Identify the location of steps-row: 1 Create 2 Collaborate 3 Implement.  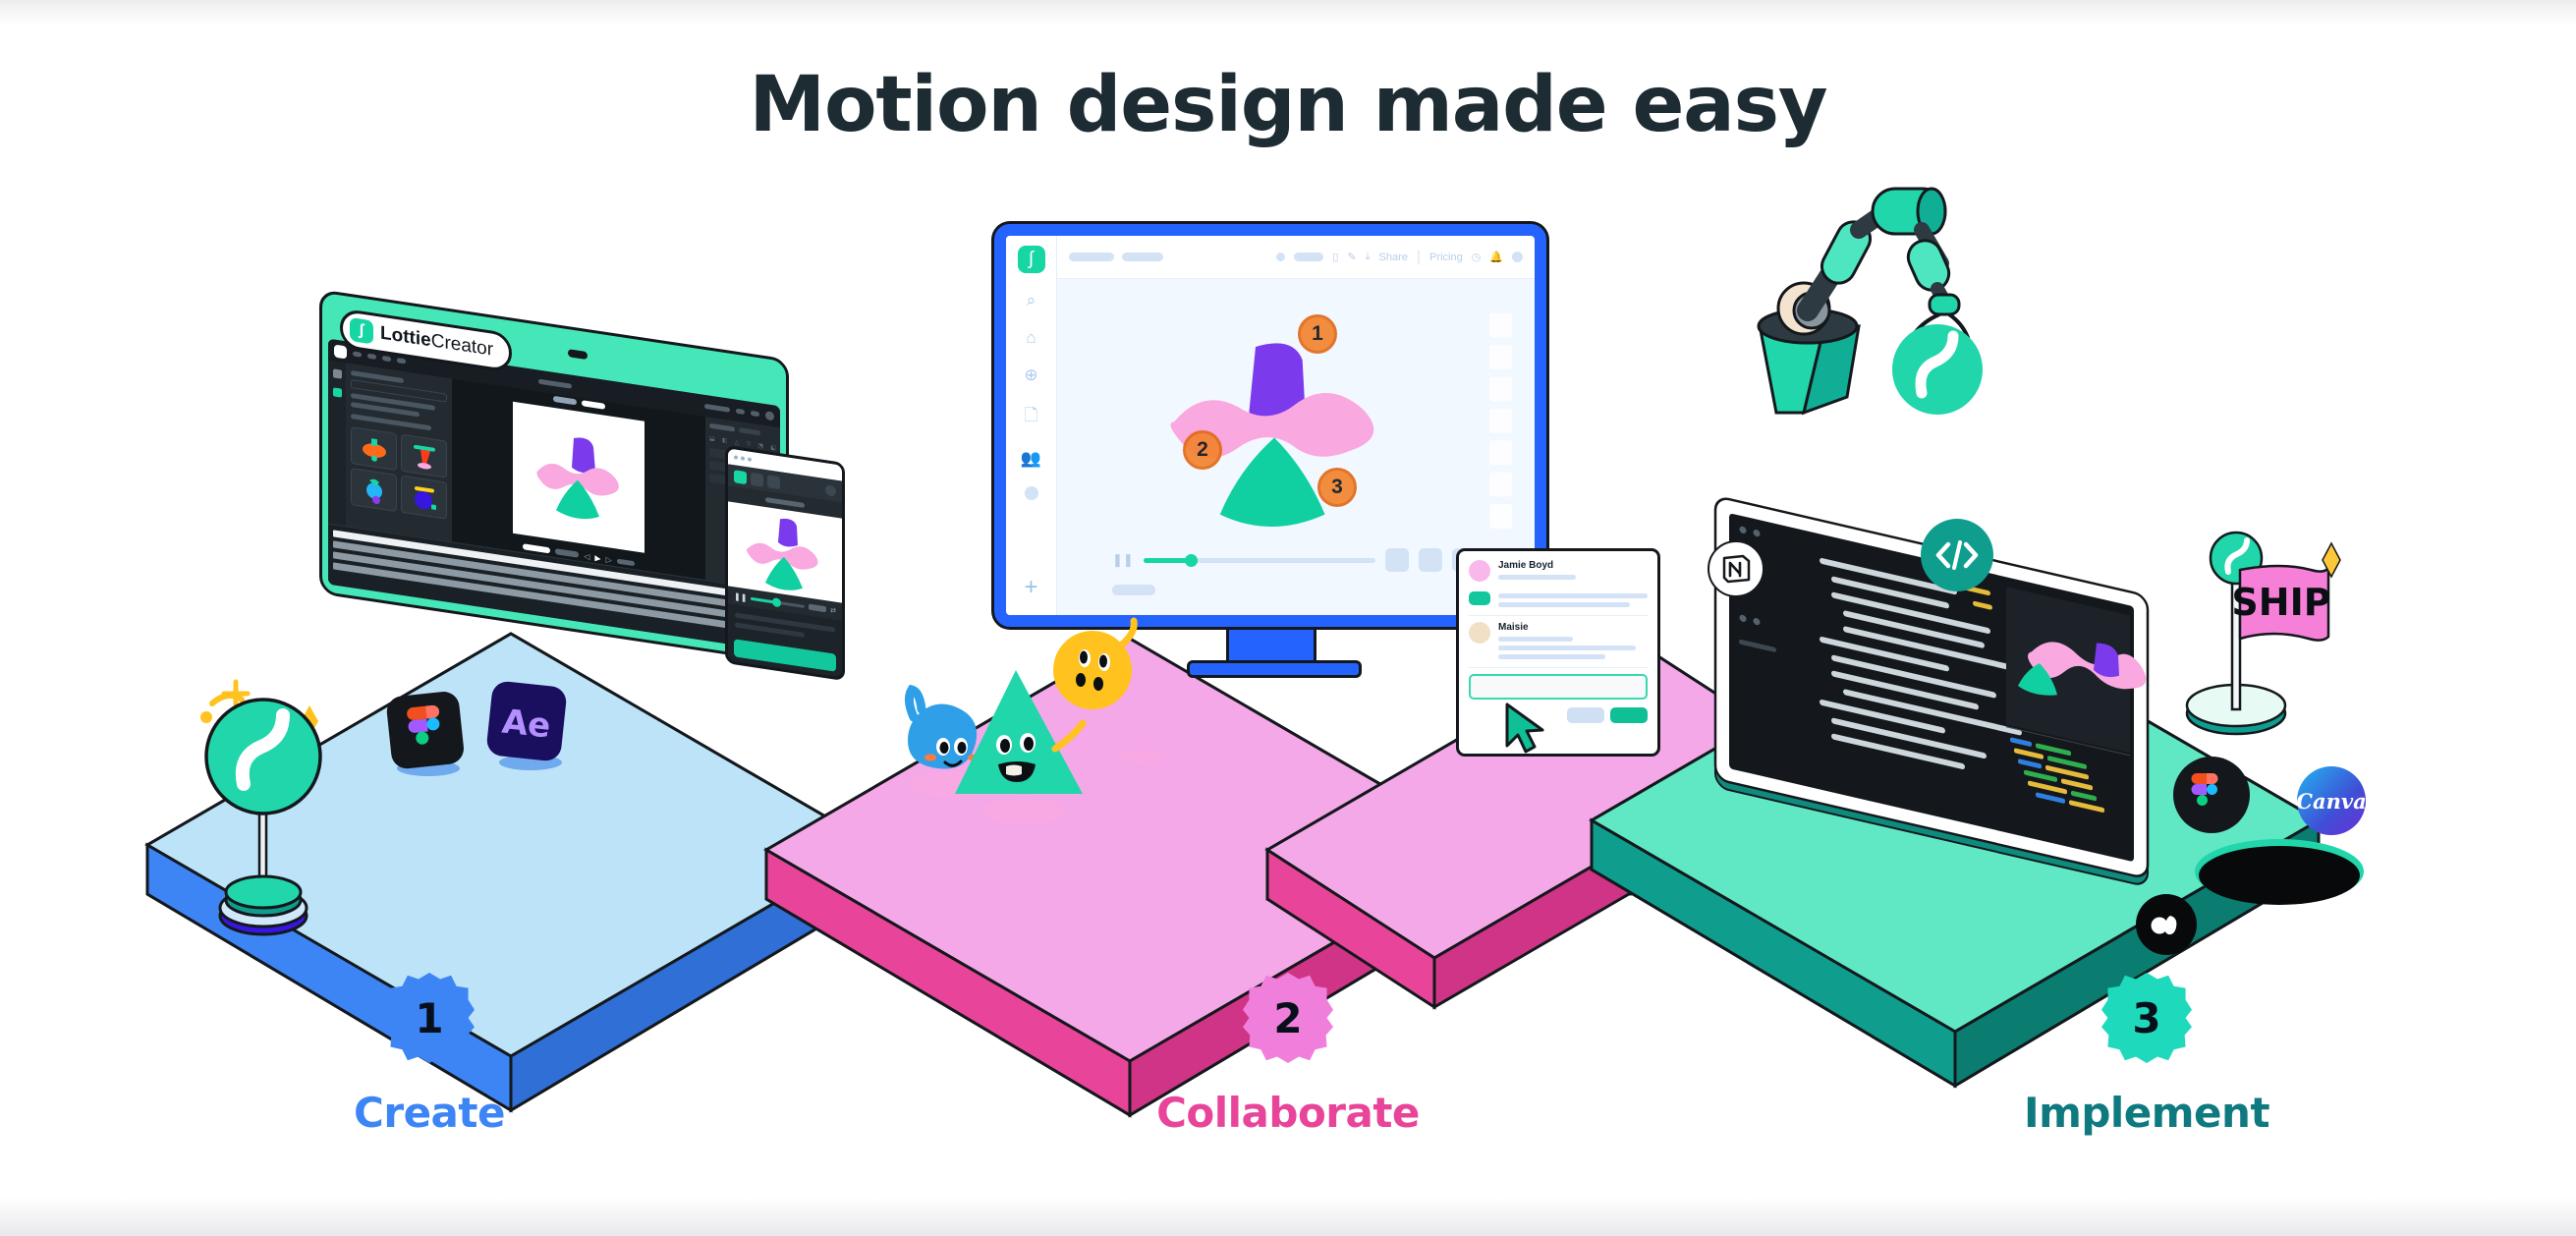
(1288, 1055).